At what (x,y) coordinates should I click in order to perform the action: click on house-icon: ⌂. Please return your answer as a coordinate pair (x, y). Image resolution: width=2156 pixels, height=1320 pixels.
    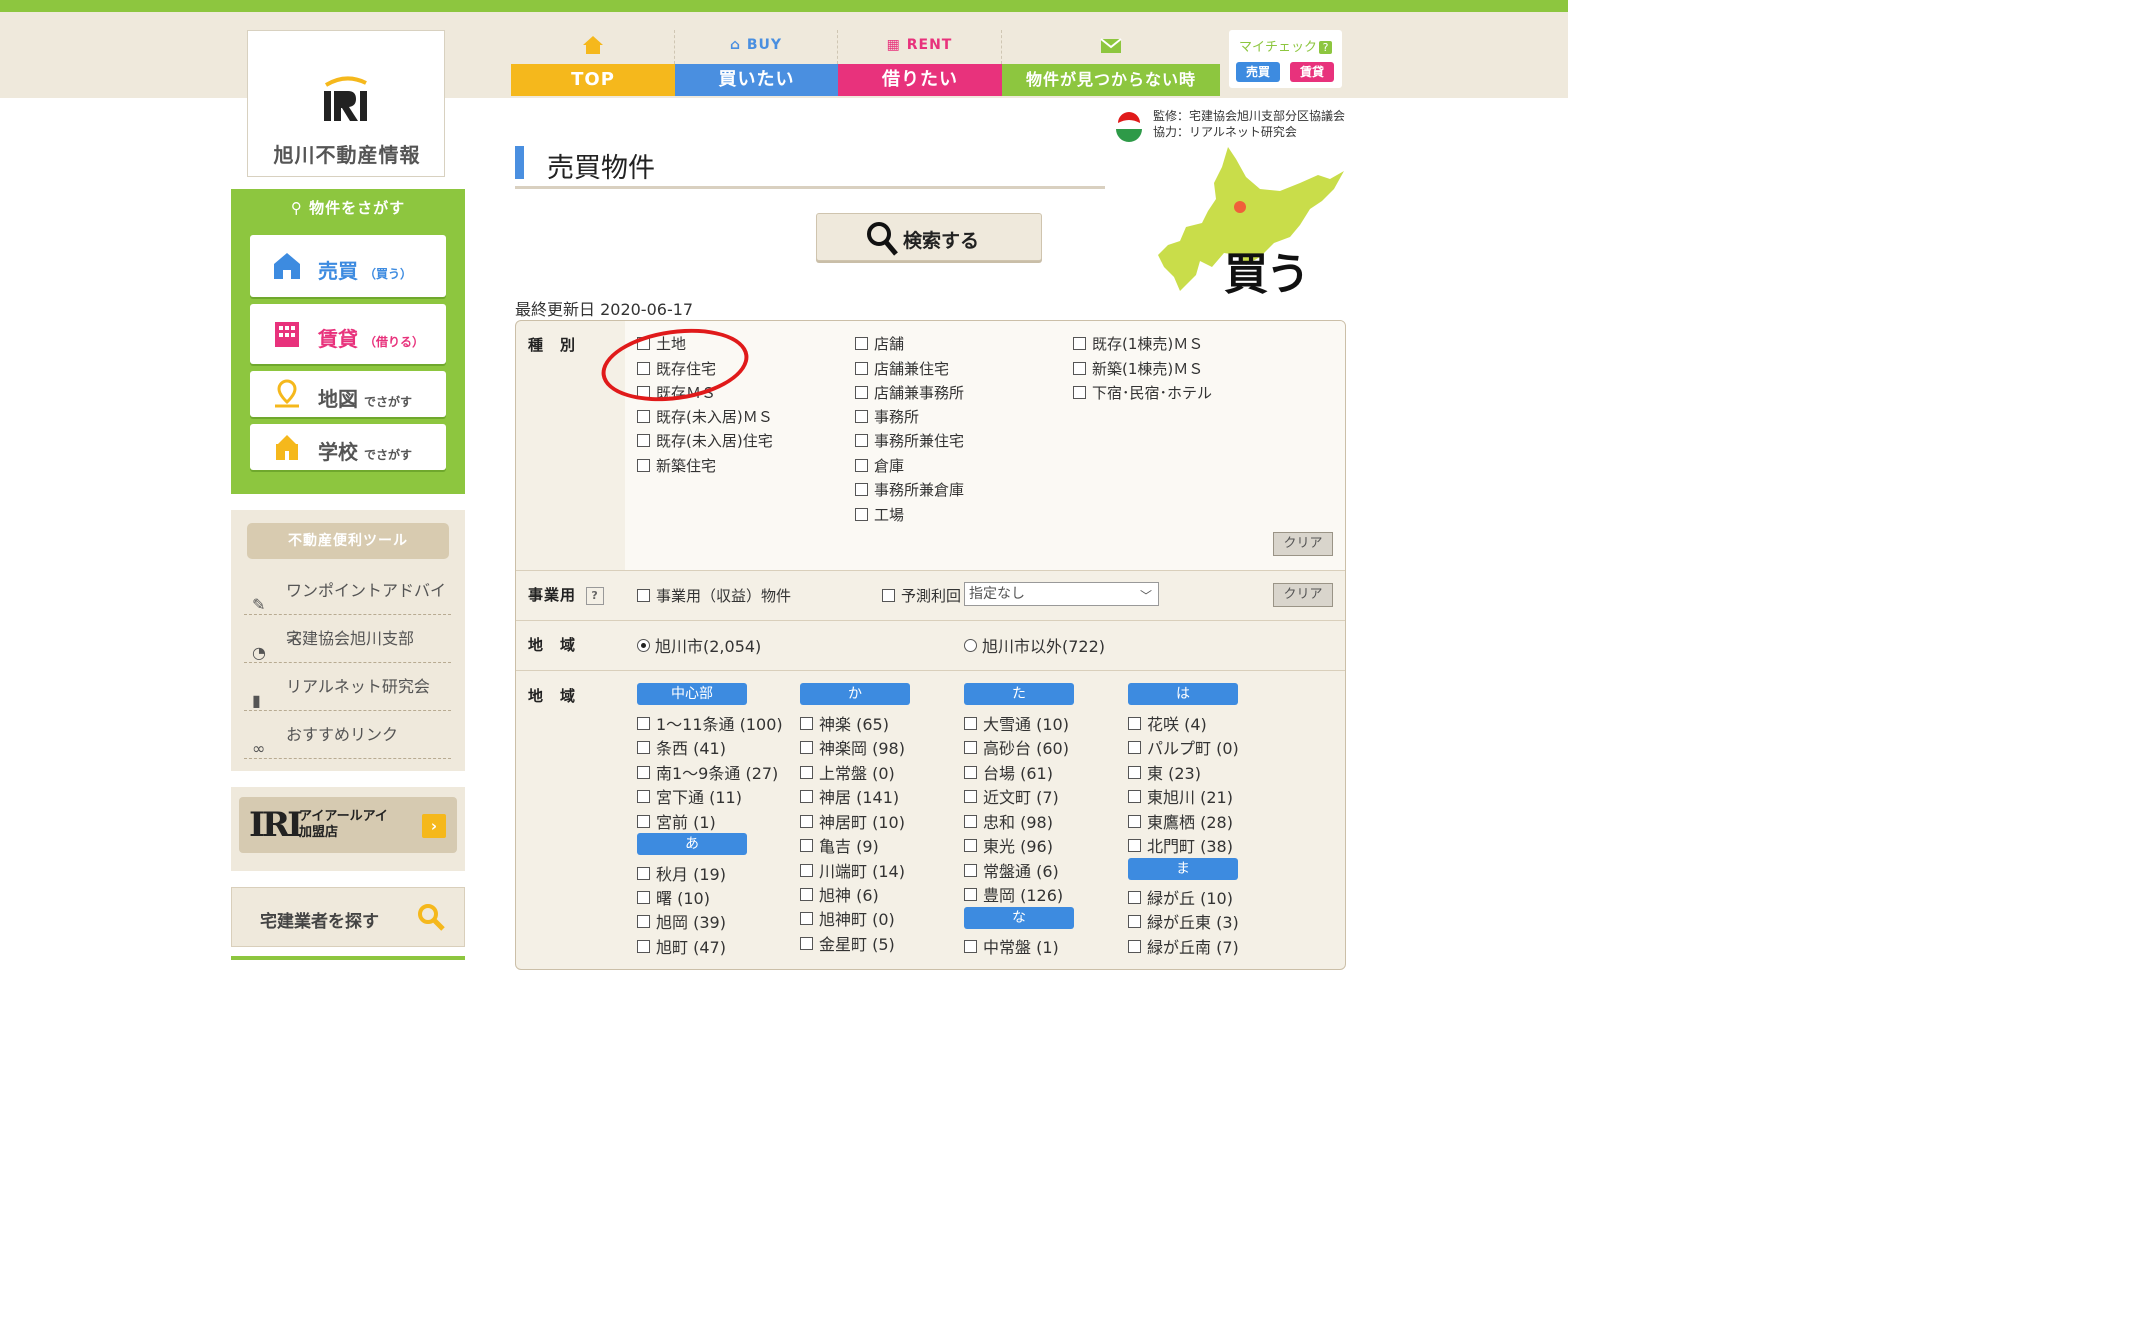
    Looking at the image, I should click on (735, 45).